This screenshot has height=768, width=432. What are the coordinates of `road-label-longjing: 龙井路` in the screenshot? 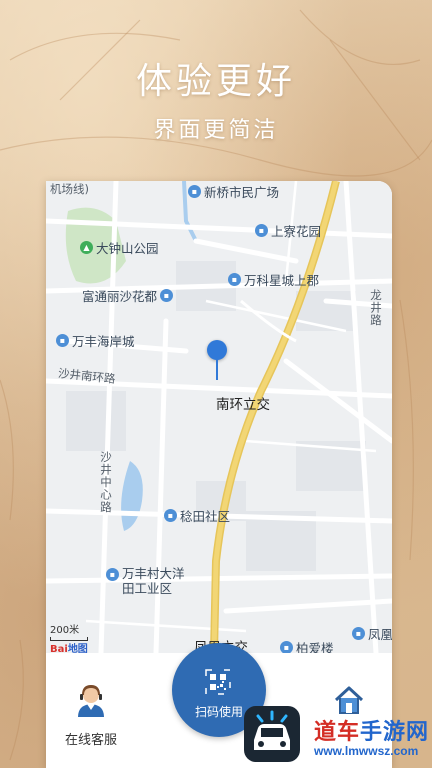 It's located at (376, 308).